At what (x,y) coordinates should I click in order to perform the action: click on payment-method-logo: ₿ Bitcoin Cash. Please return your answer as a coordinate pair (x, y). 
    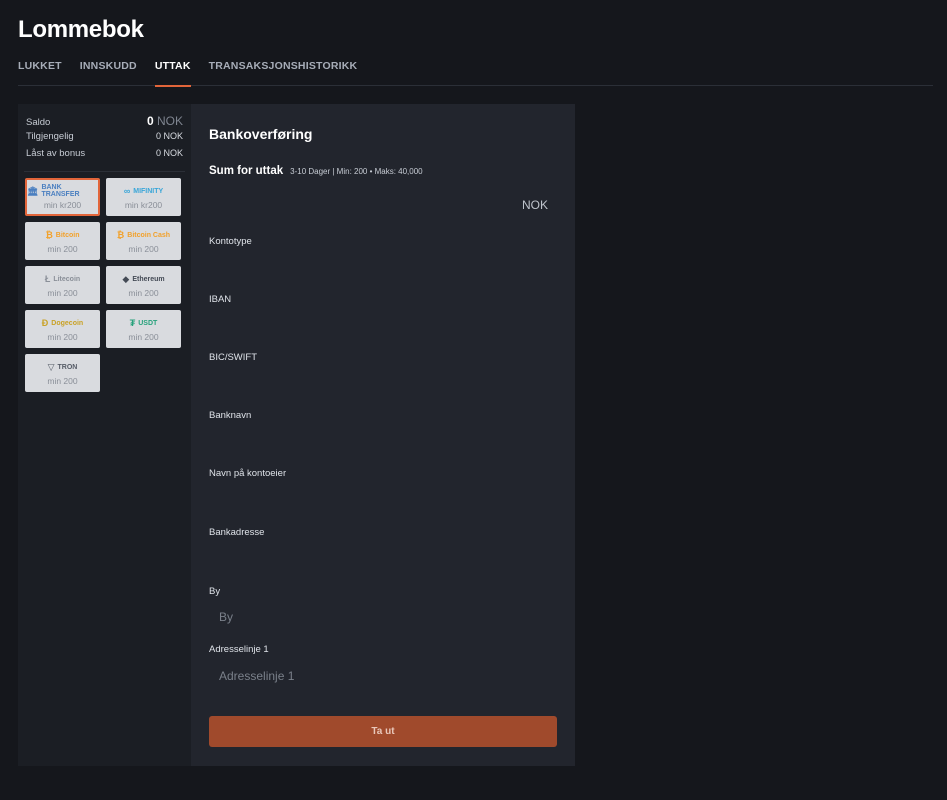
    Looking at the image, I should click on (143, 235).